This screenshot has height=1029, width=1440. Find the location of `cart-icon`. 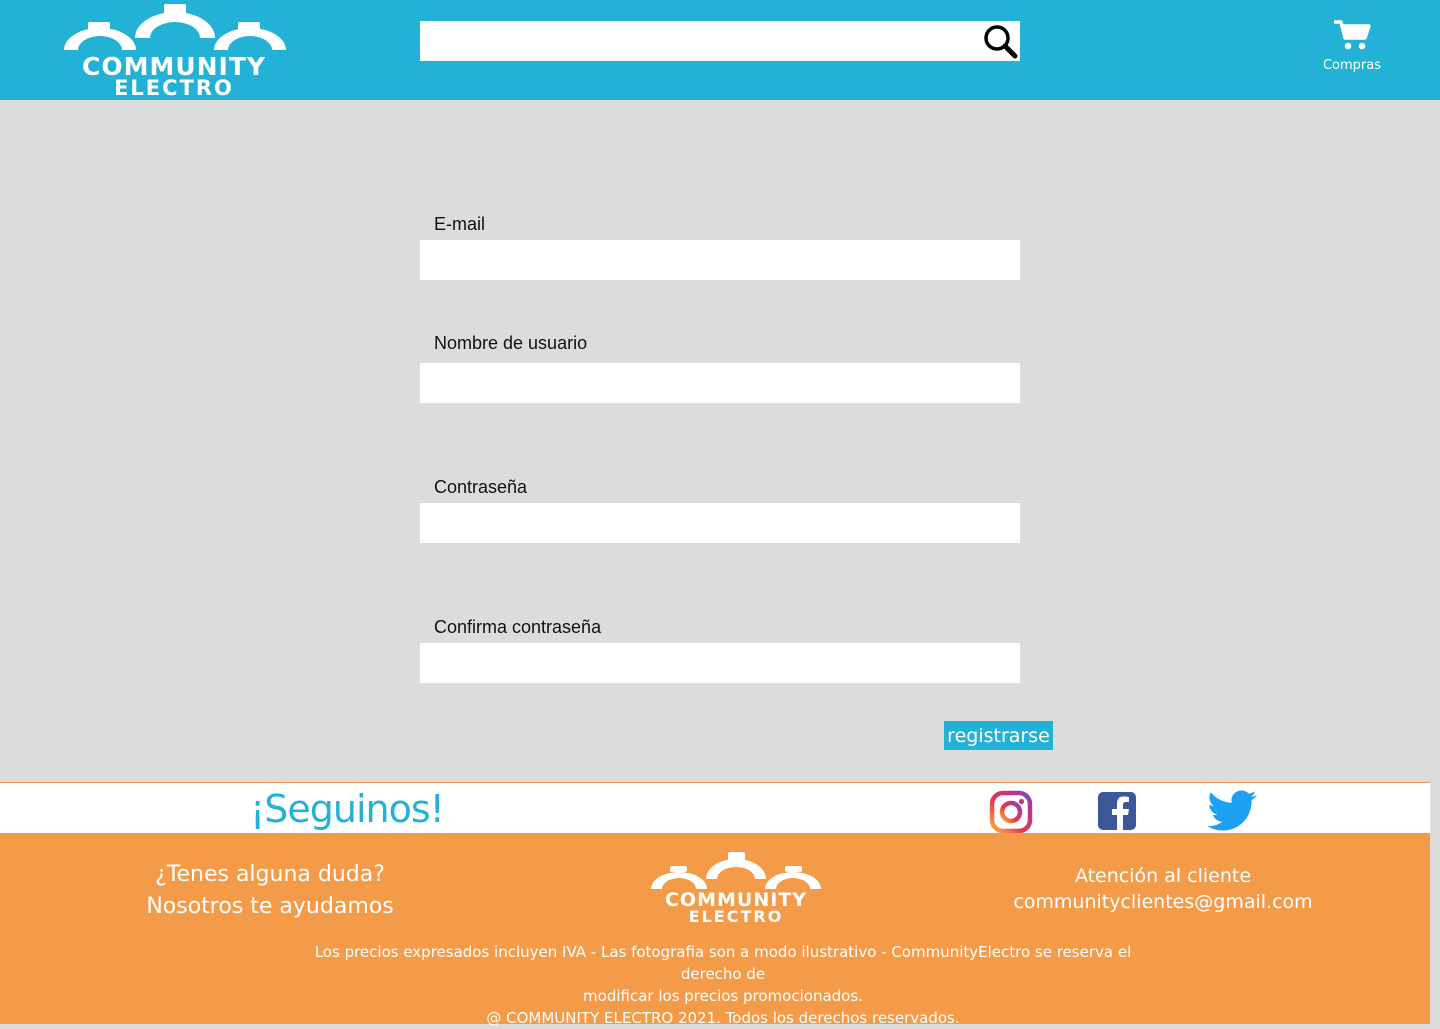

cart-icon is located at coordinates (1352, 35).